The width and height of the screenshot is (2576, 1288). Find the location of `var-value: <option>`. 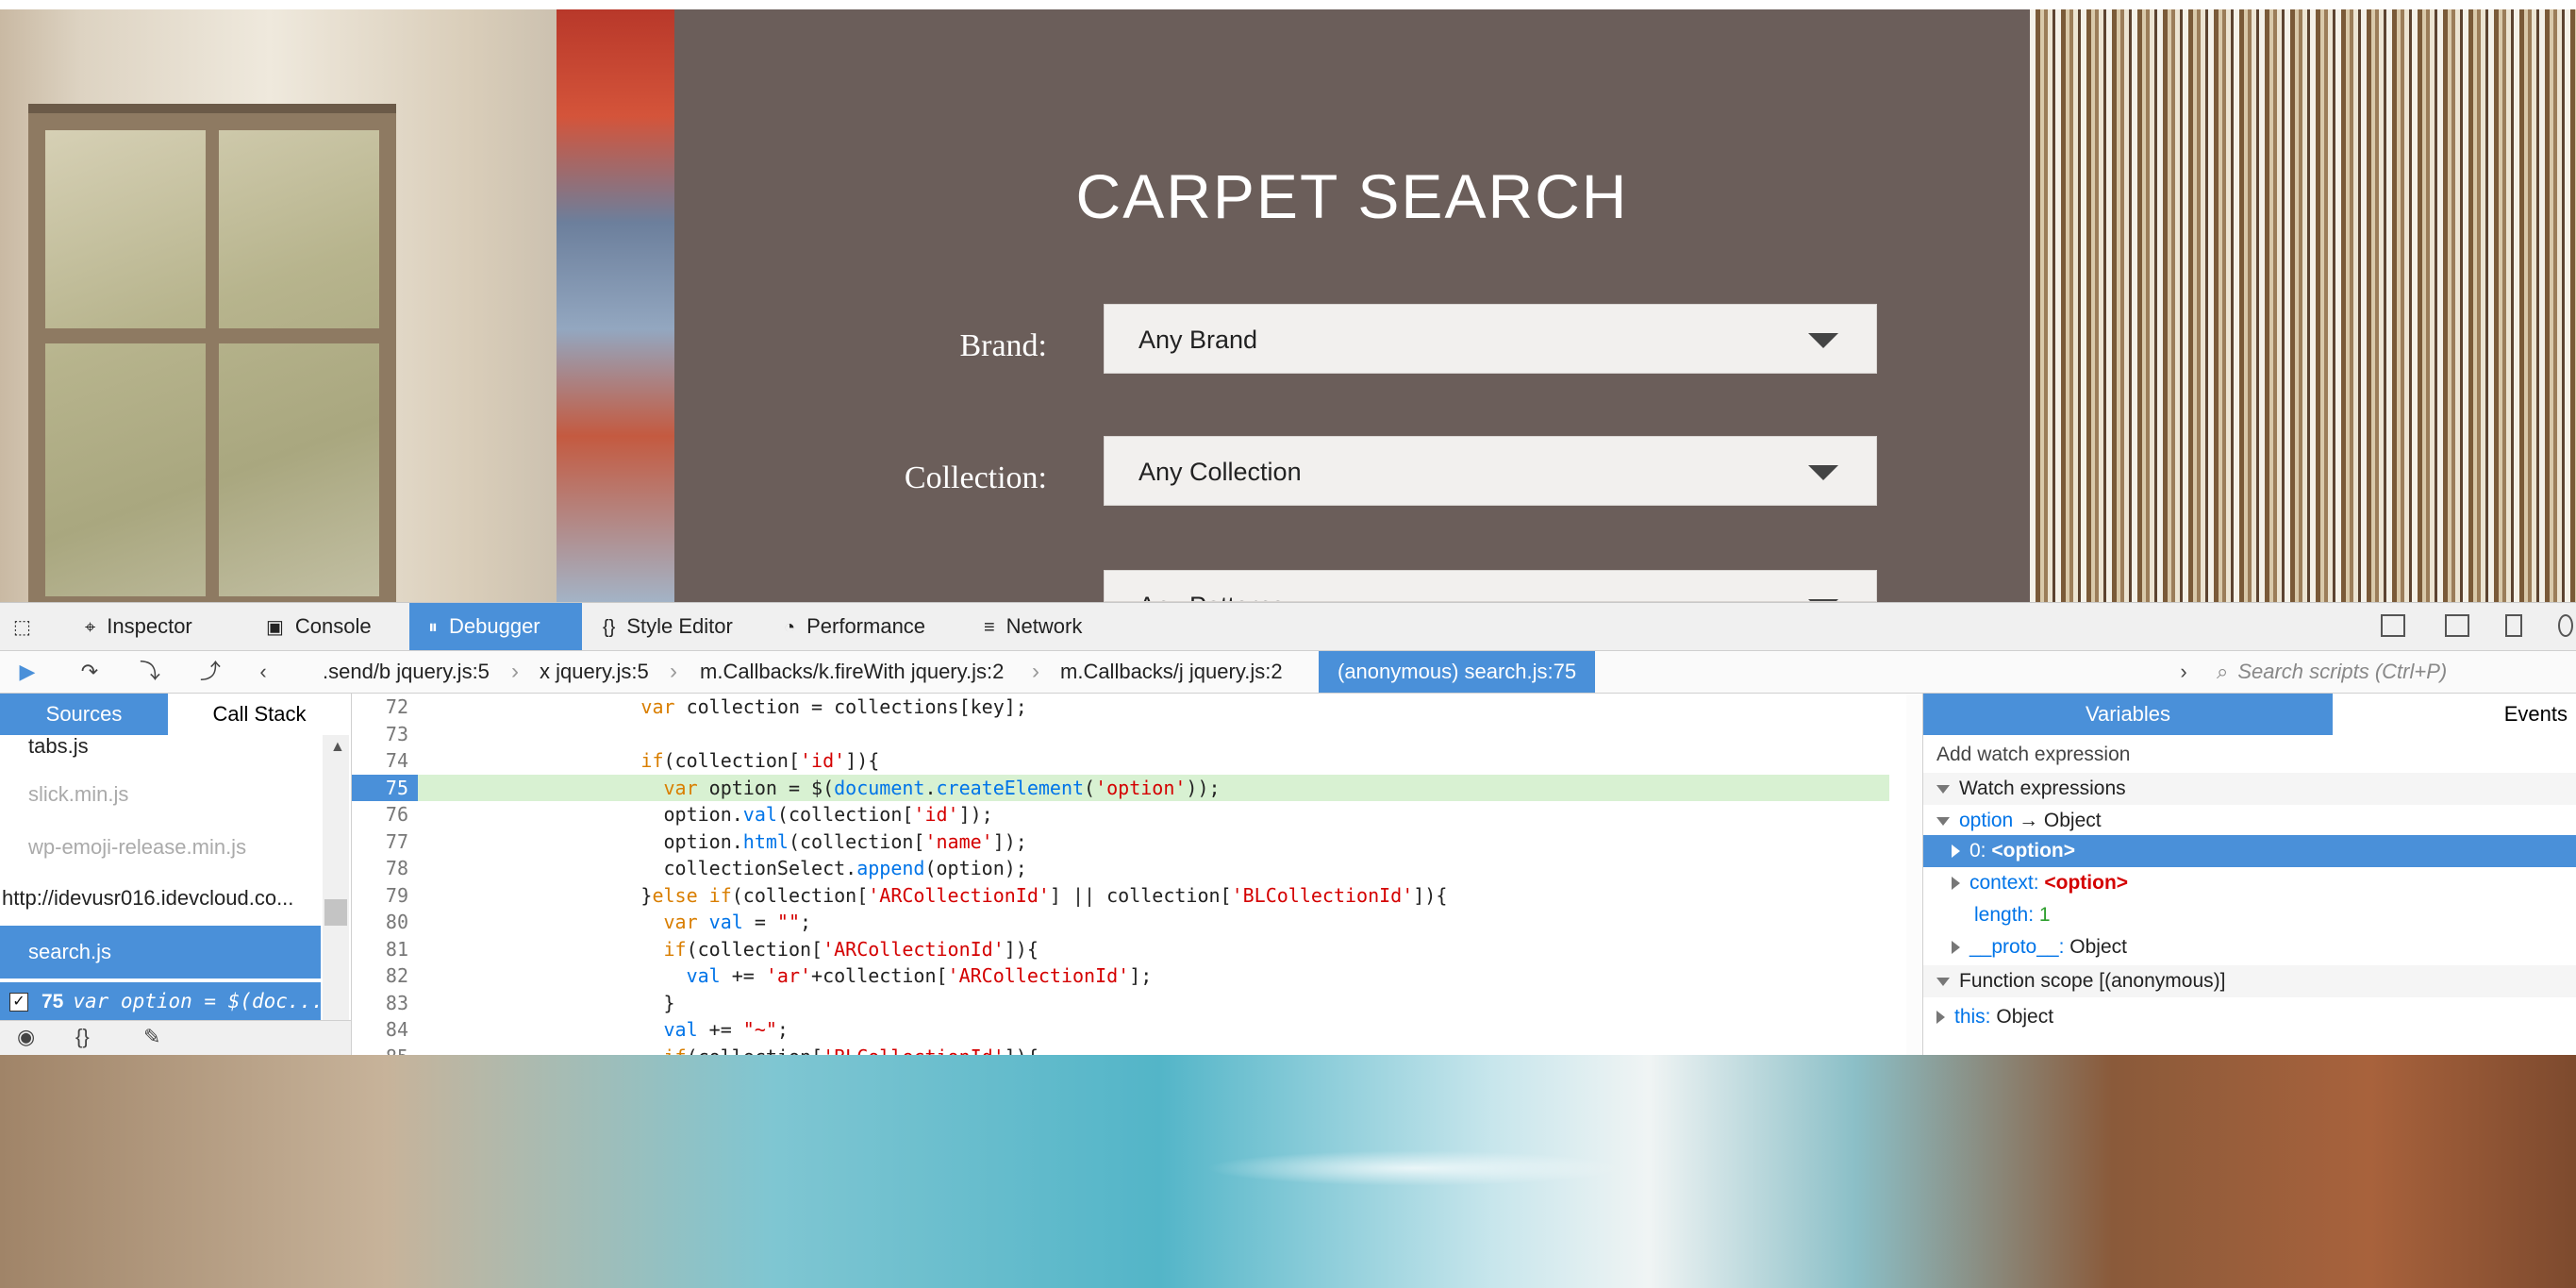

var-value: <option> is located at coordinates (2086, 883).